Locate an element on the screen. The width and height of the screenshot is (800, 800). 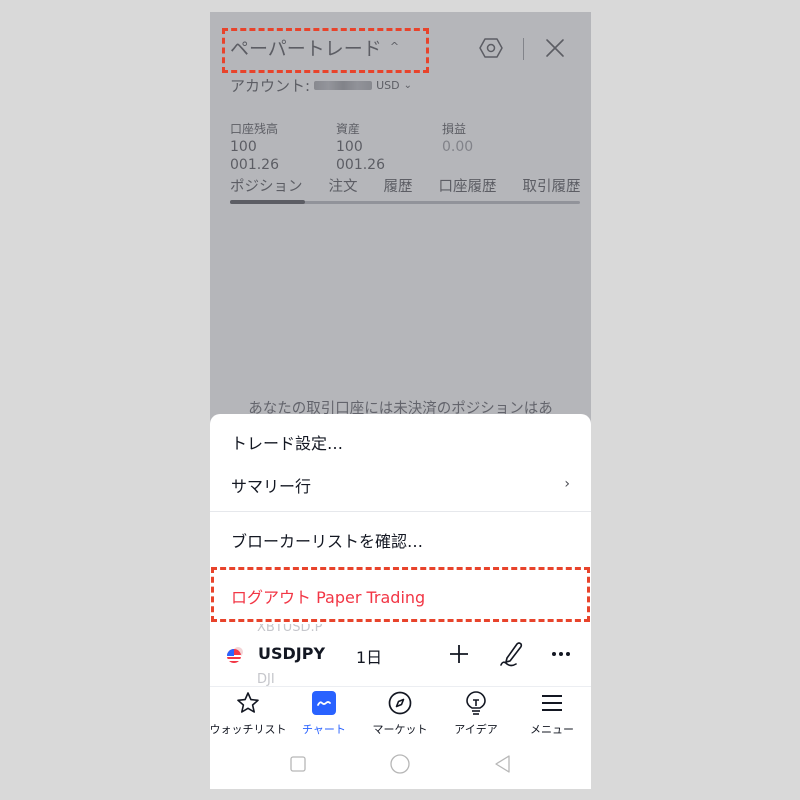
account-stats: 口座残高 100 001.26 資産 100 001.26 損益 0.00 is located at coordinates (351, 147).